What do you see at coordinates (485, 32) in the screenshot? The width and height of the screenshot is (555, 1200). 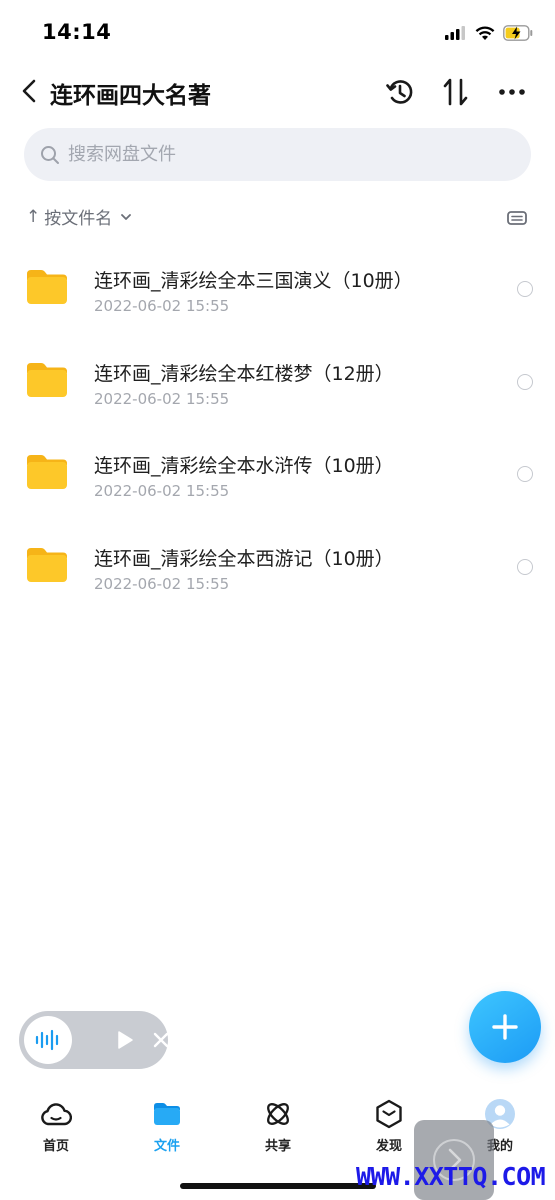 I see `wifi-icon` at bounding box center [485, 32].